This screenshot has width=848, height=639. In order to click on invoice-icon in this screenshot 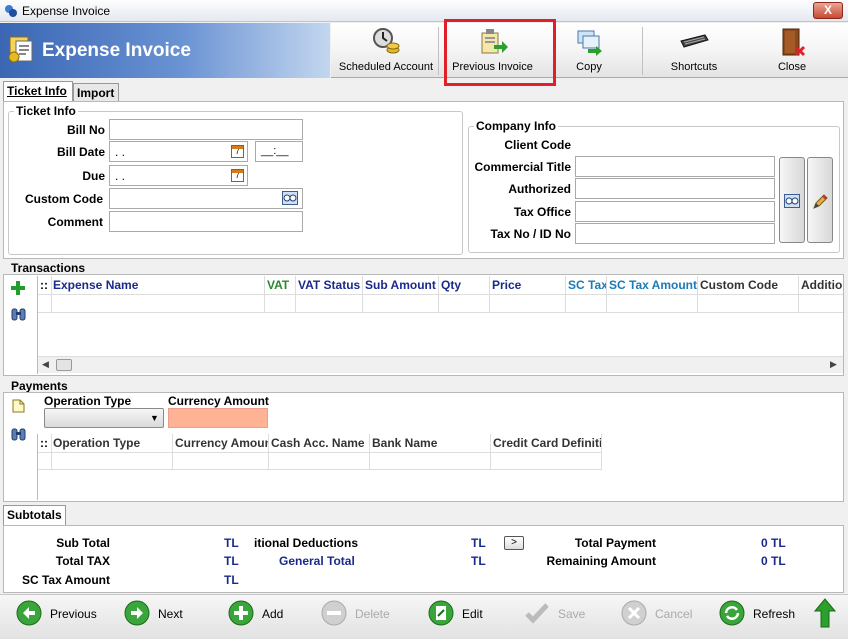, I will do `click(20, 49)`.